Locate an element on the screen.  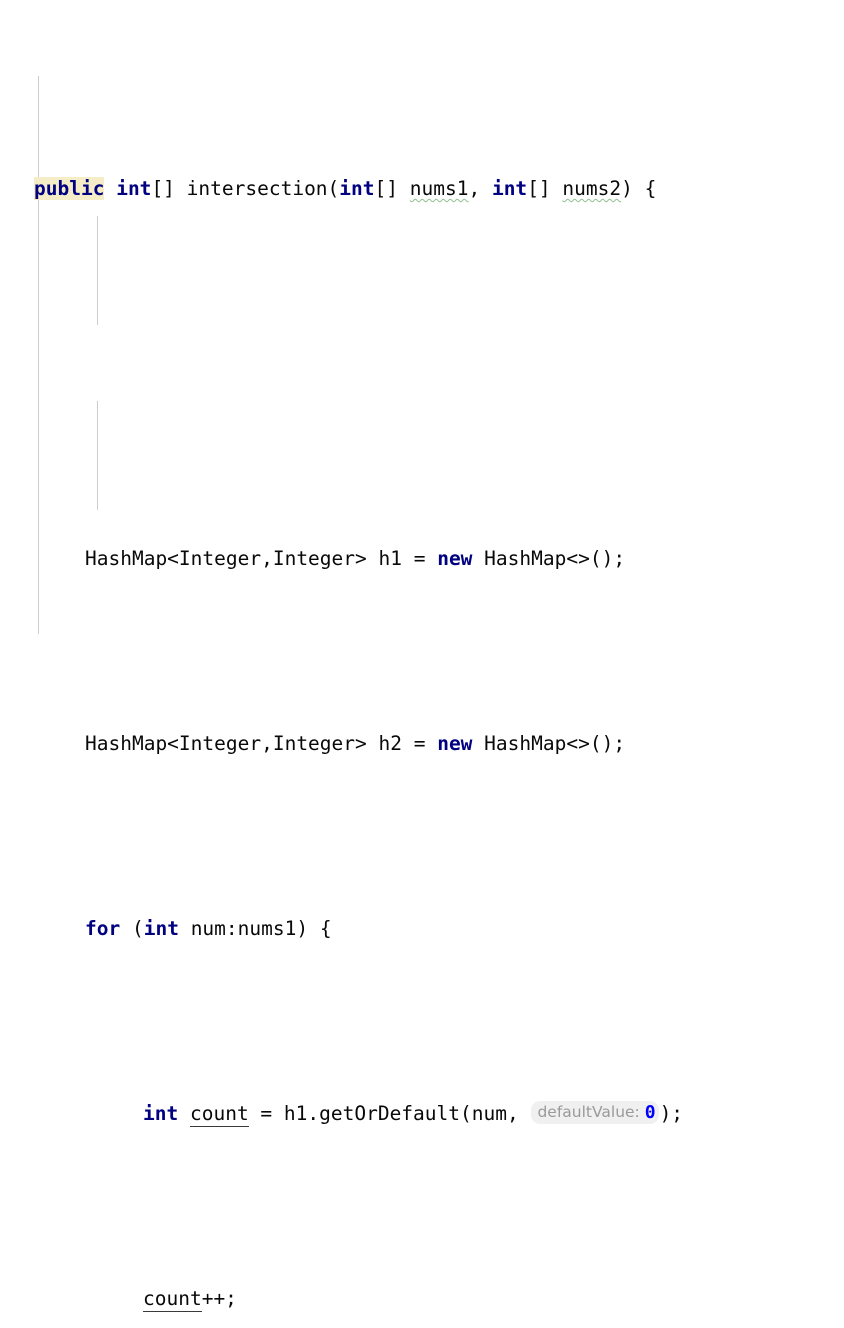
keyword-int-param1: int is located at coordinates (357, 188).